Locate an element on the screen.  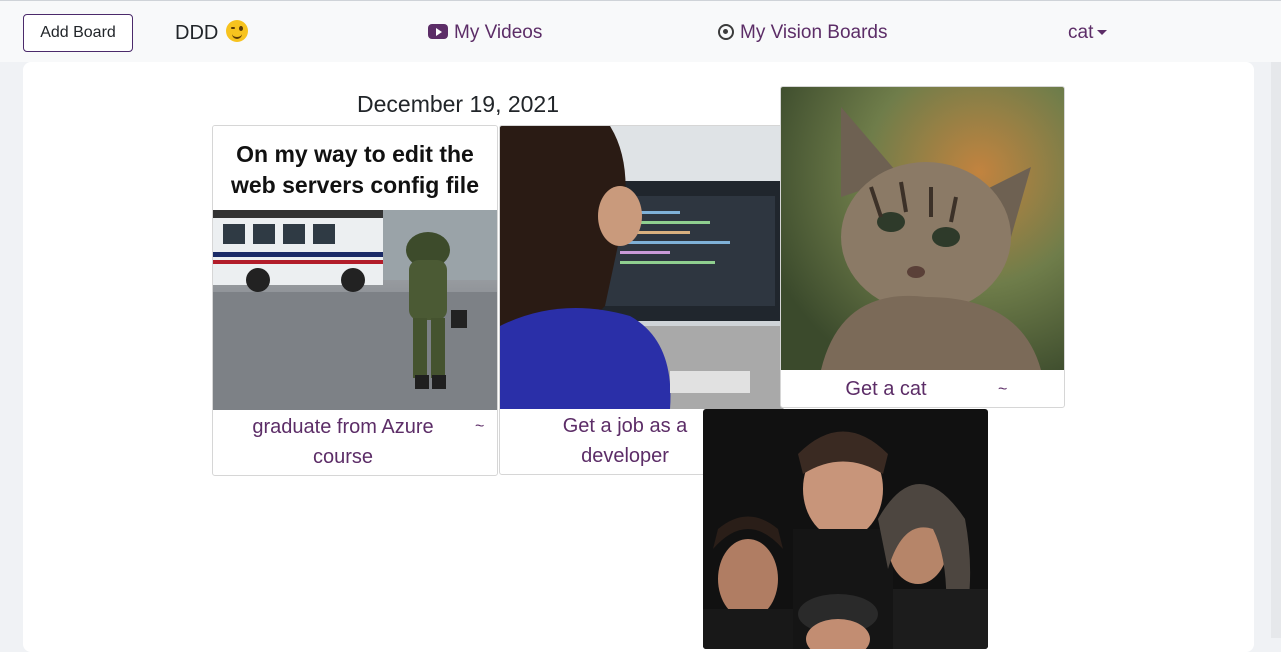
card-image-band is located at coordinates (845, 529).